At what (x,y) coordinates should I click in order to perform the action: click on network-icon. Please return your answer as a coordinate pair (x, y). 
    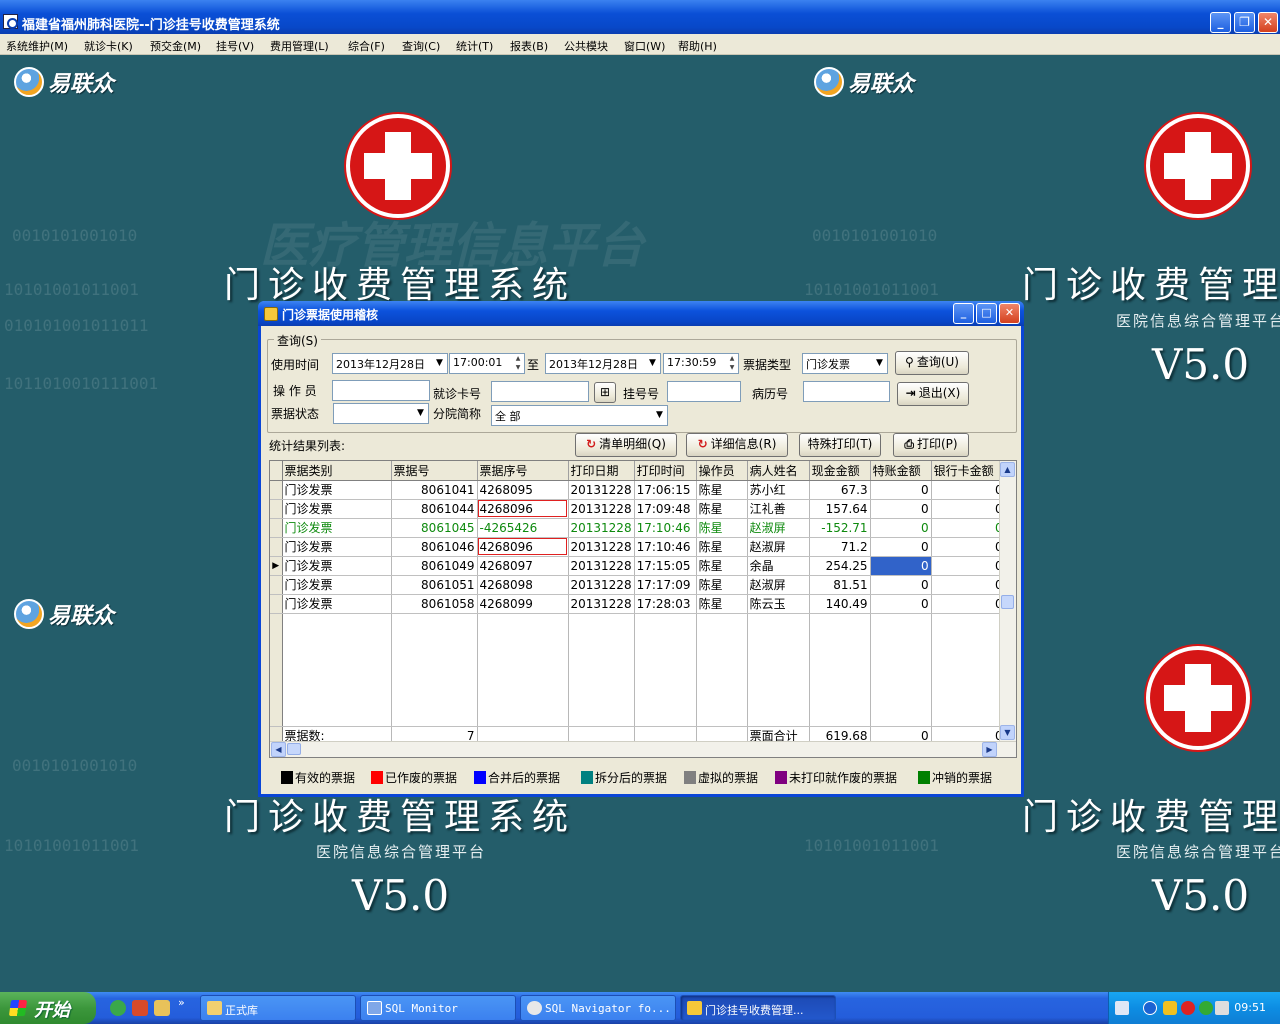
    Looking at the image, I should click on (1222, 1008).